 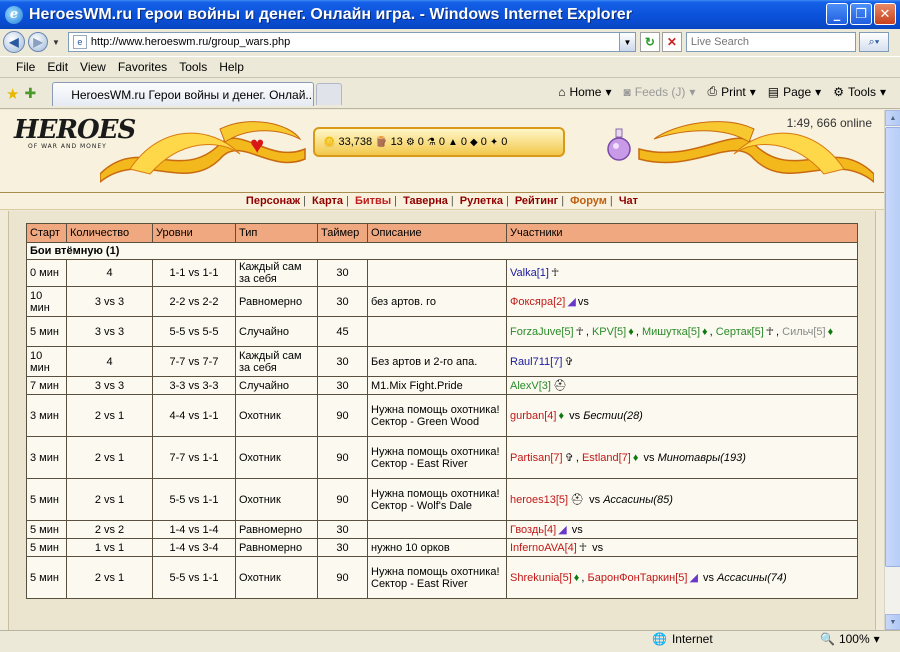 What do you see at coordinates (740, 332) in the screenshot?
I see `player-link: Сертак[5]` at bounding box center [740, 332].